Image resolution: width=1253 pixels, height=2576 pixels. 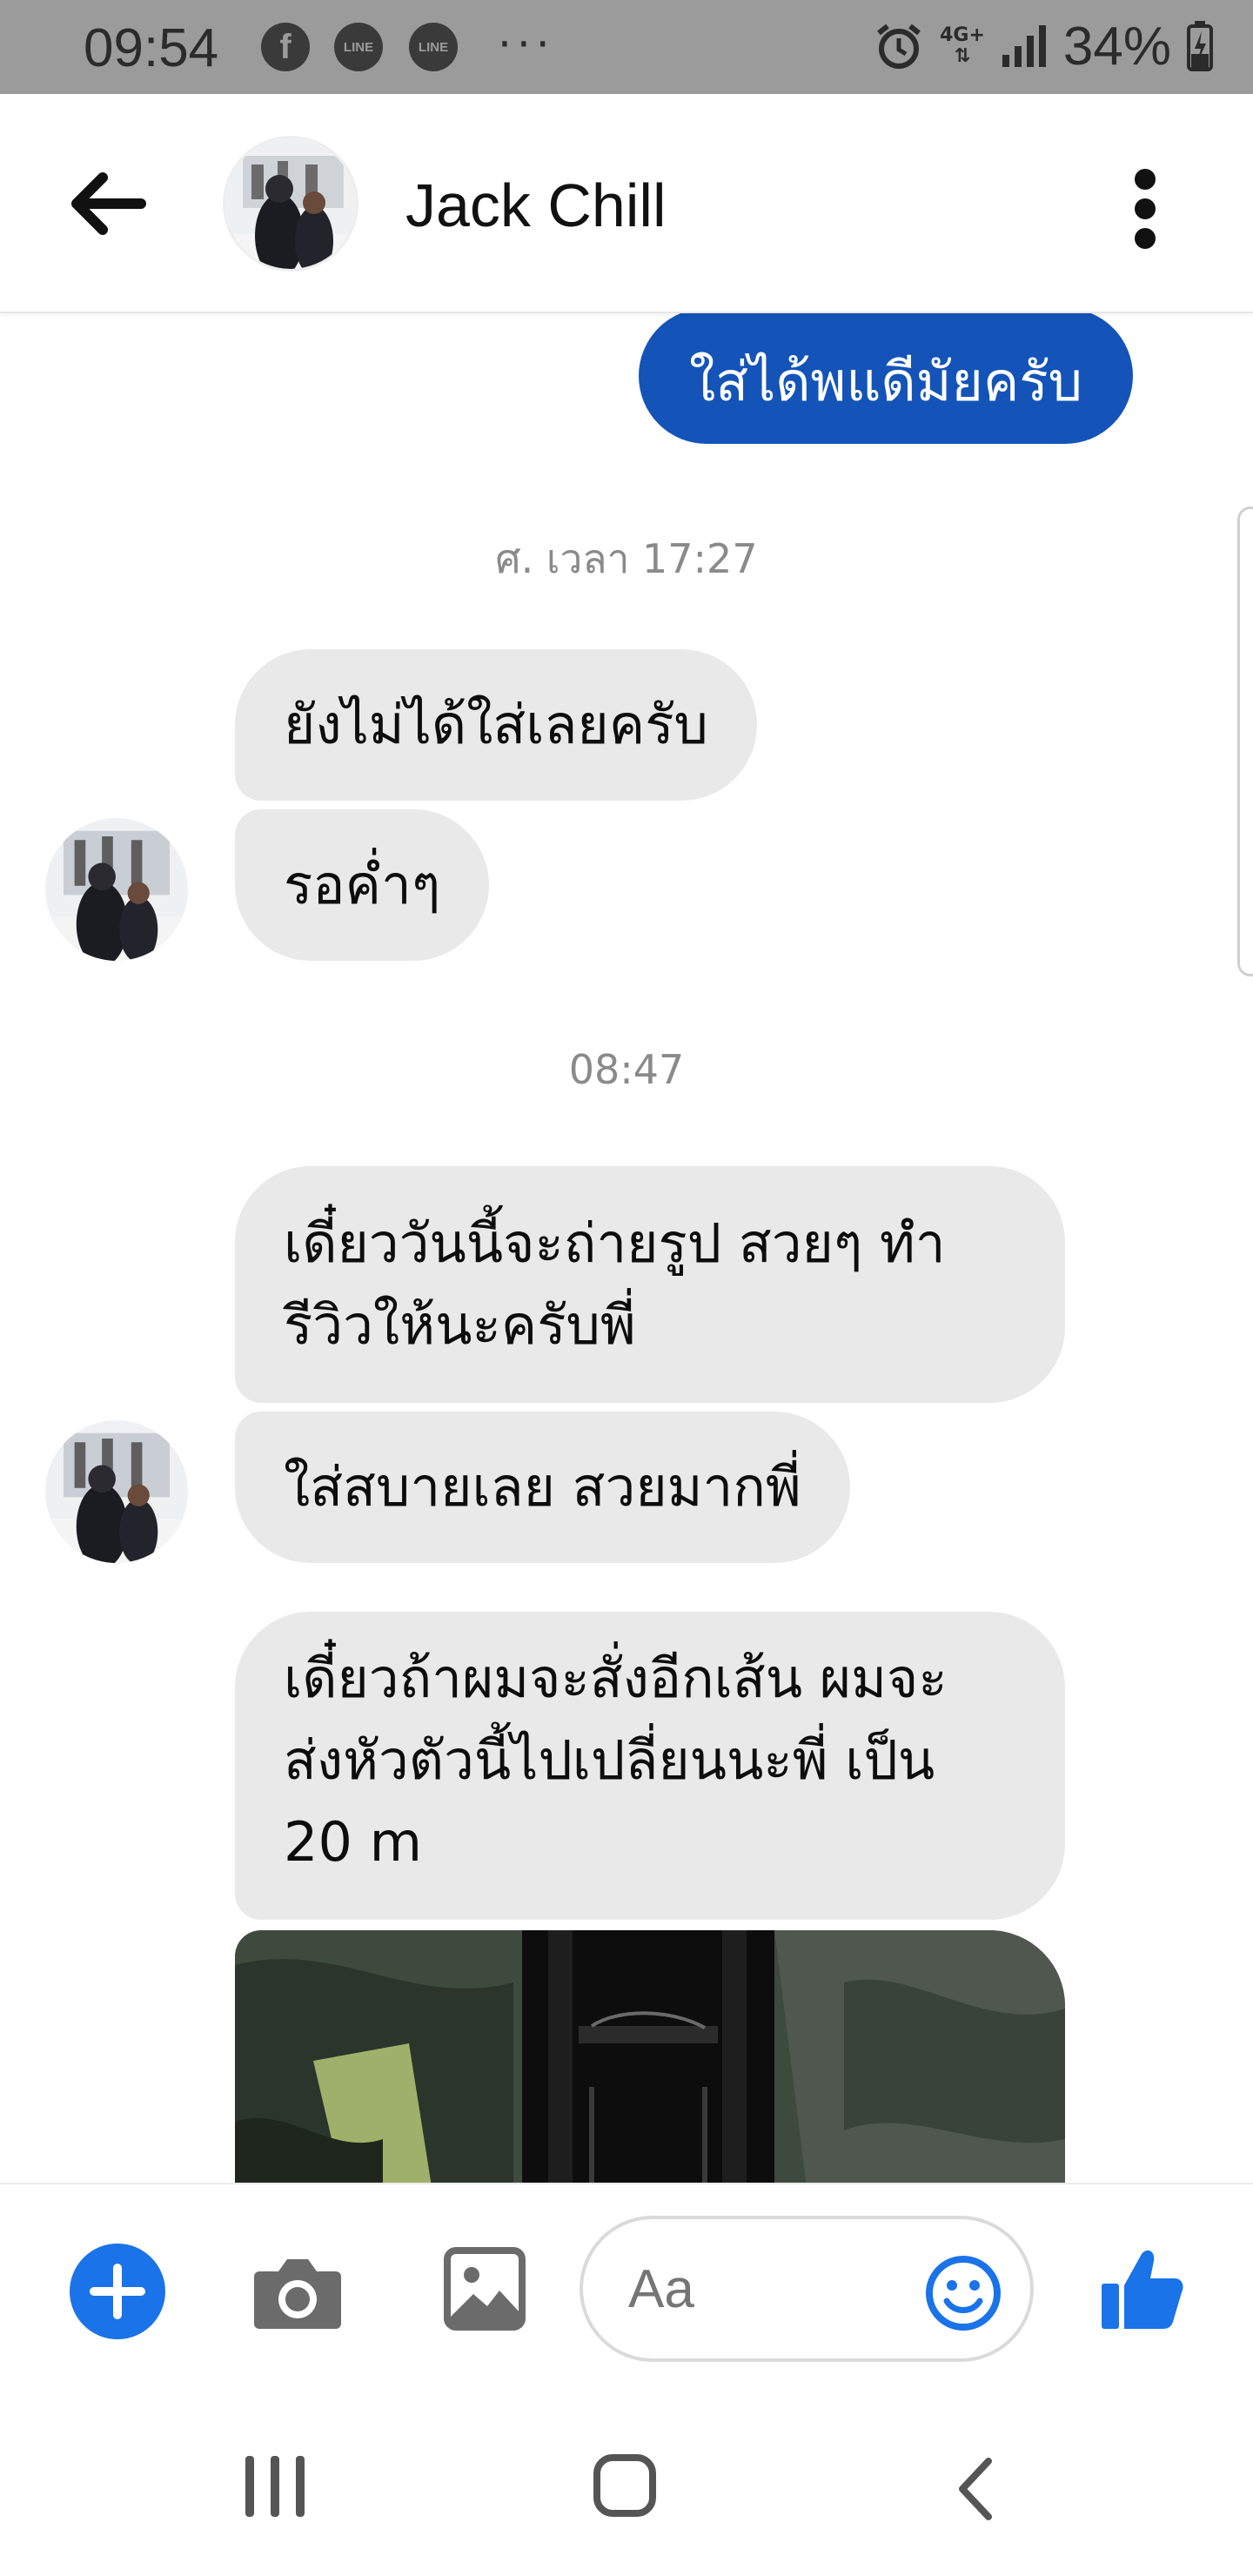 I want to click on line-notification-icon-2: LINE, so click(x=433, y=47).